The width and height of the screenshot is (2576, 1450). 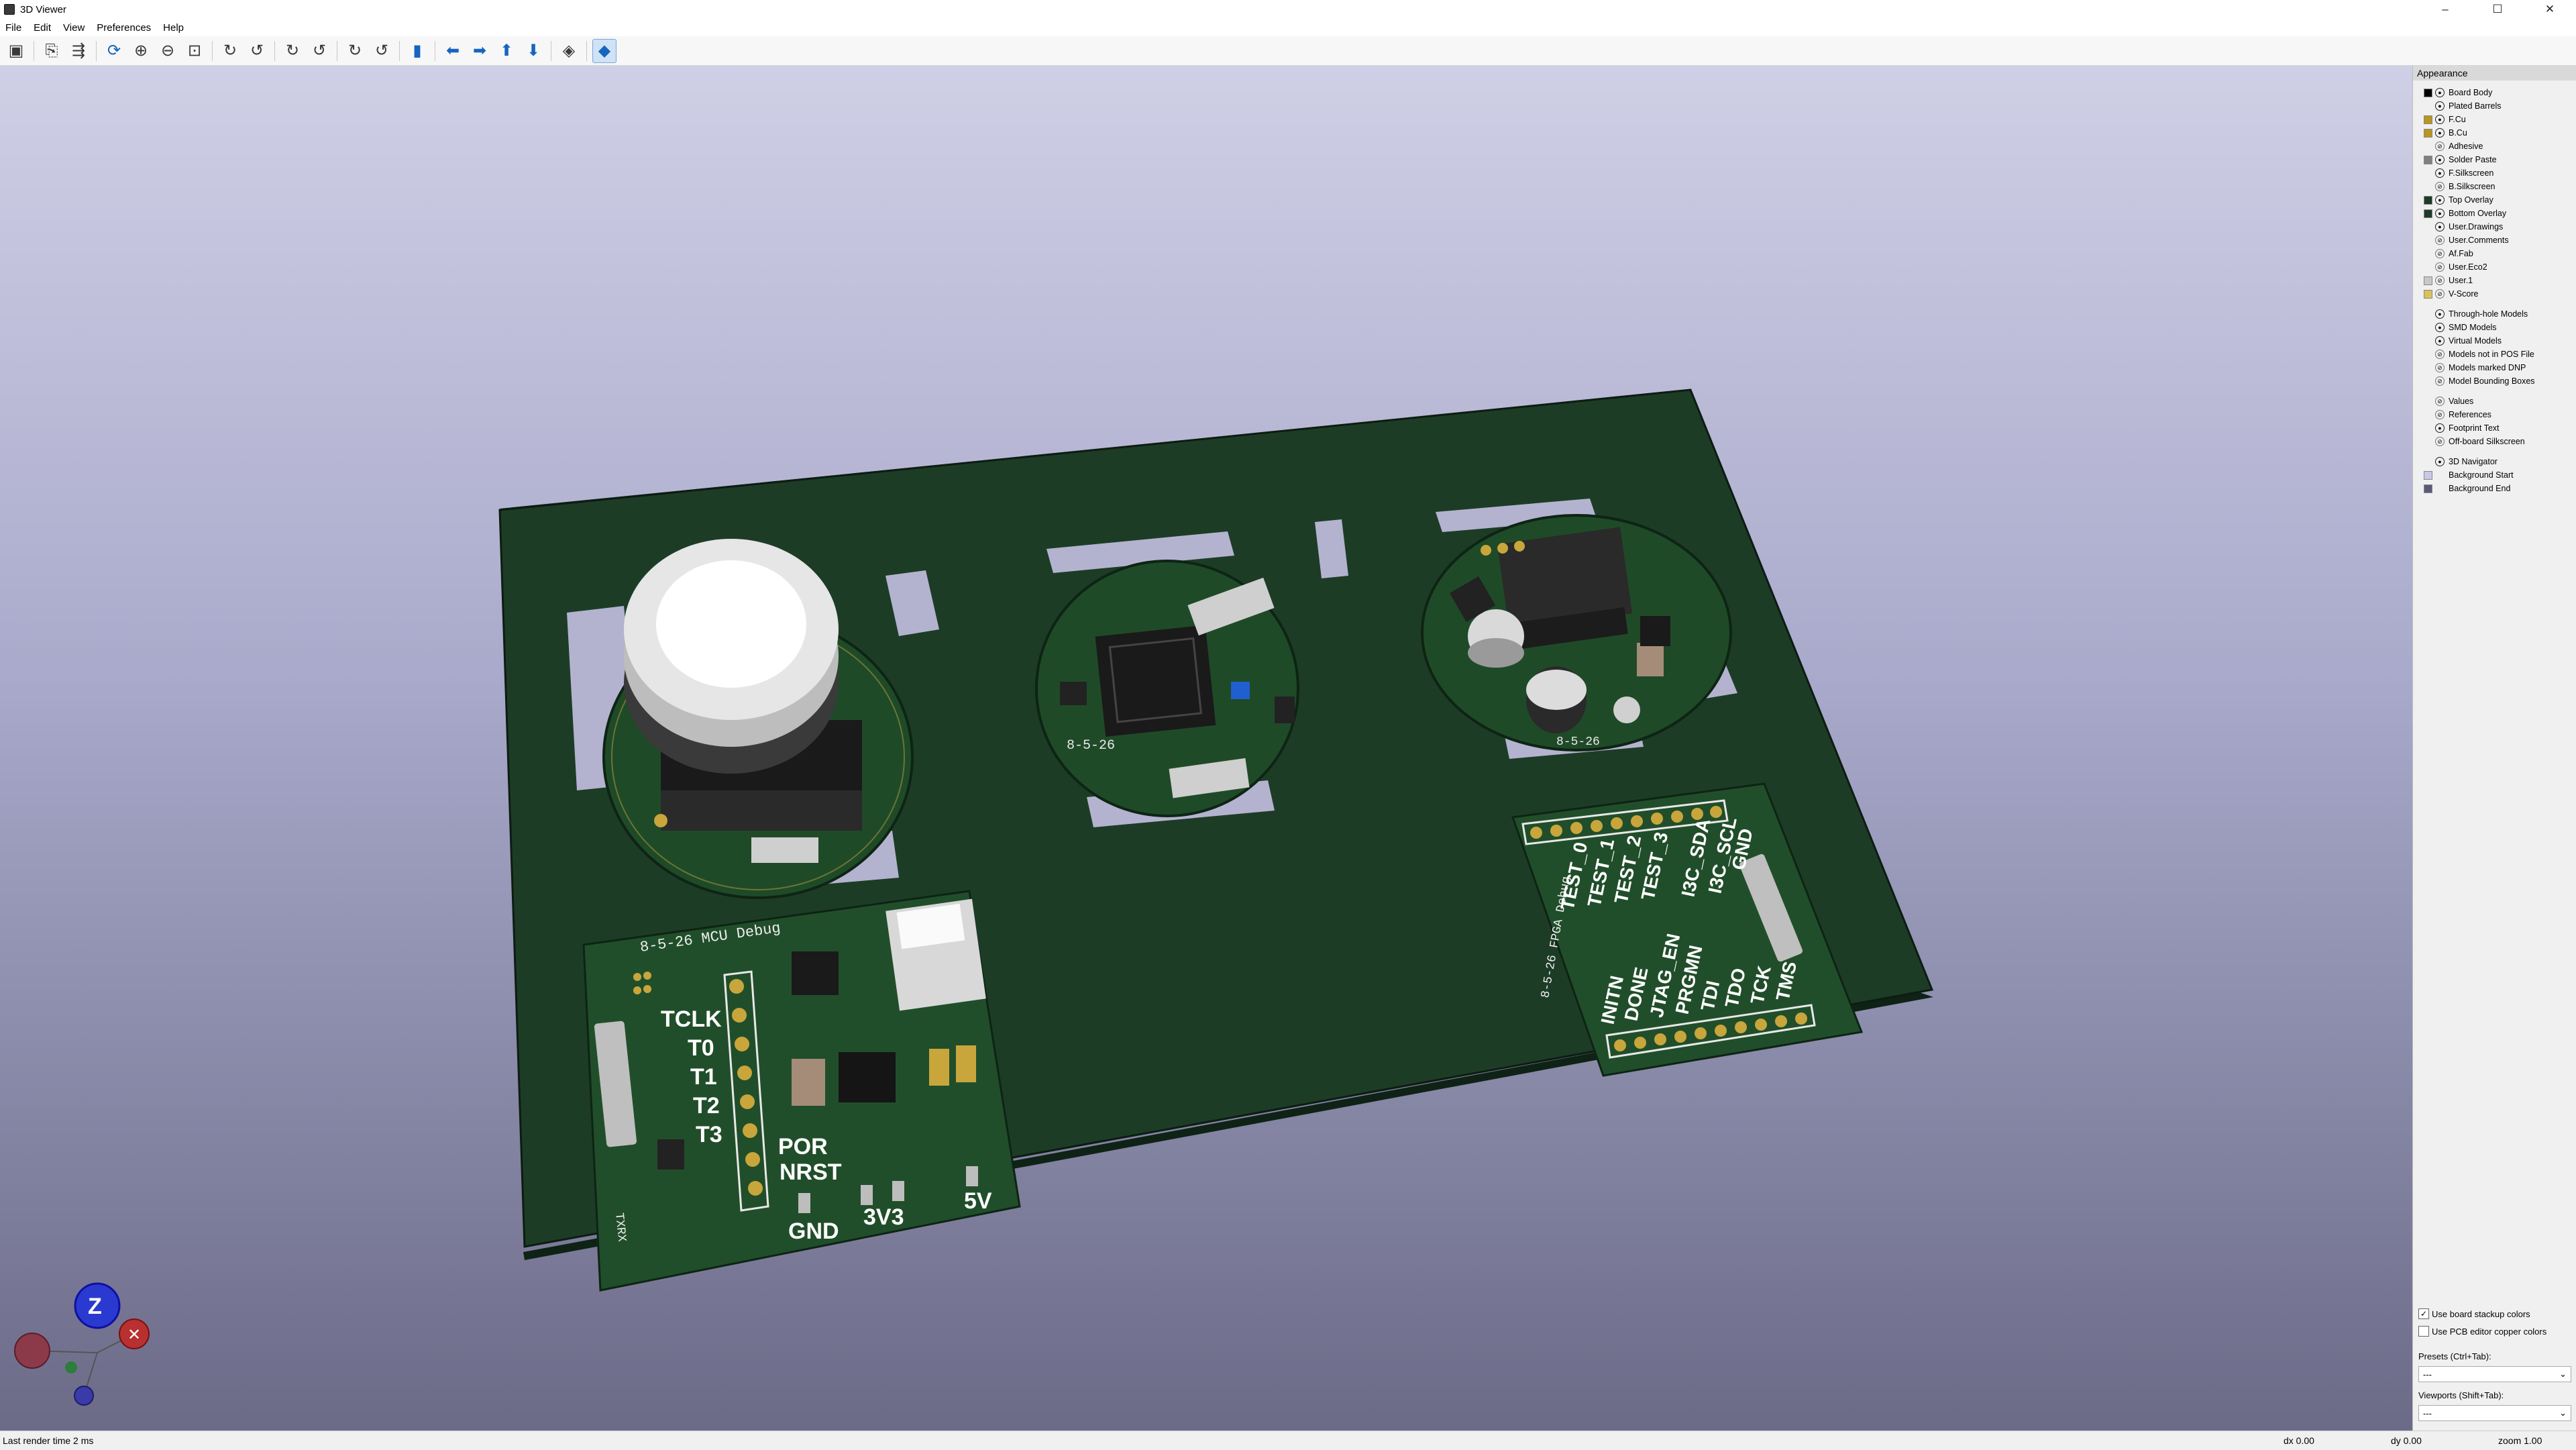 What do you see at coordinates (52, 51) in the screenshot?
I see `copy-image-button: ⎘` at bounding box center [52, 51].